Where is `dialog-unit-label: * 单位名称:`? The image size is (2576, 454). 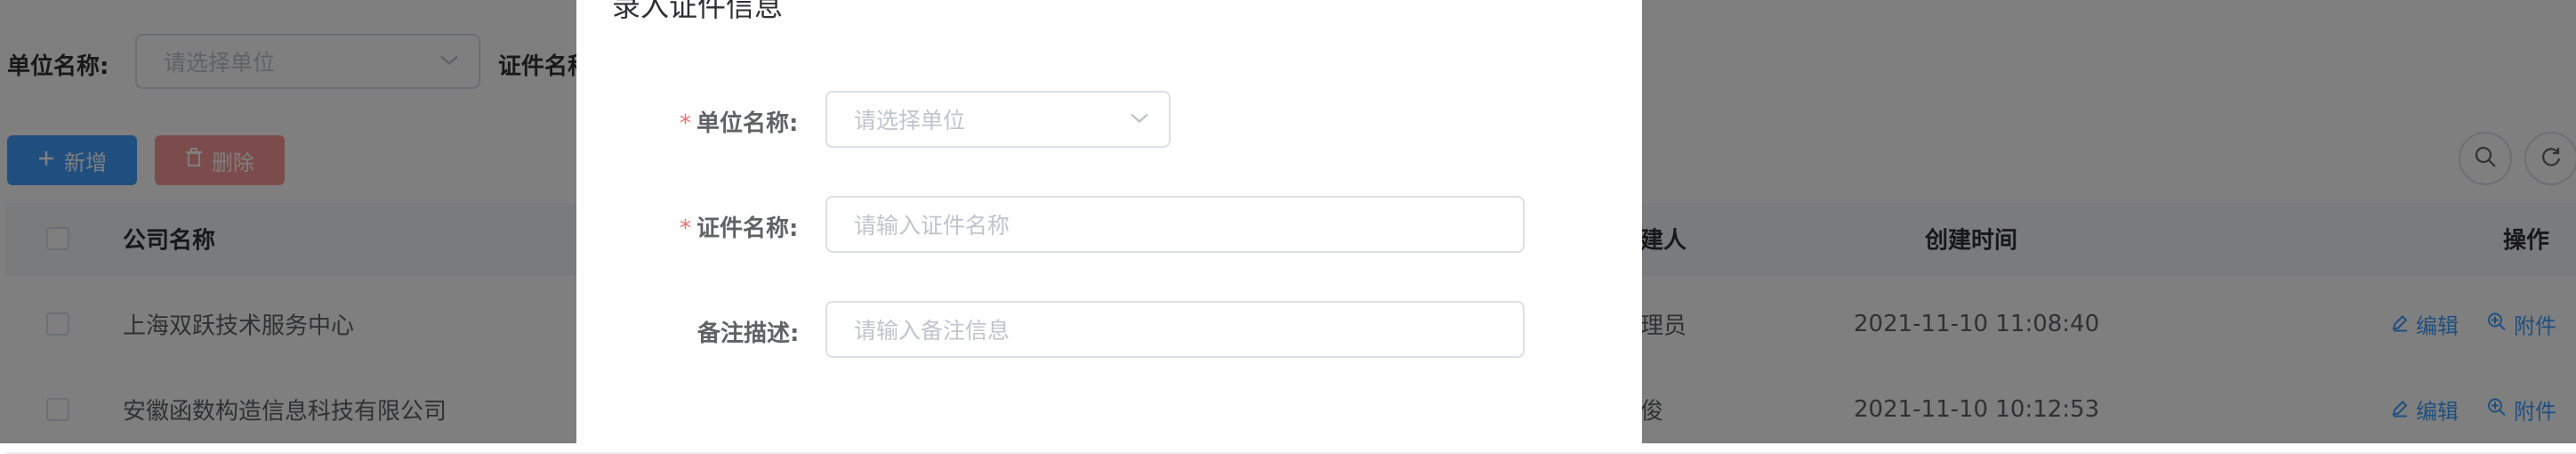 dialog-unit-label: * 单位名称: is located at coordinates (739, 121).